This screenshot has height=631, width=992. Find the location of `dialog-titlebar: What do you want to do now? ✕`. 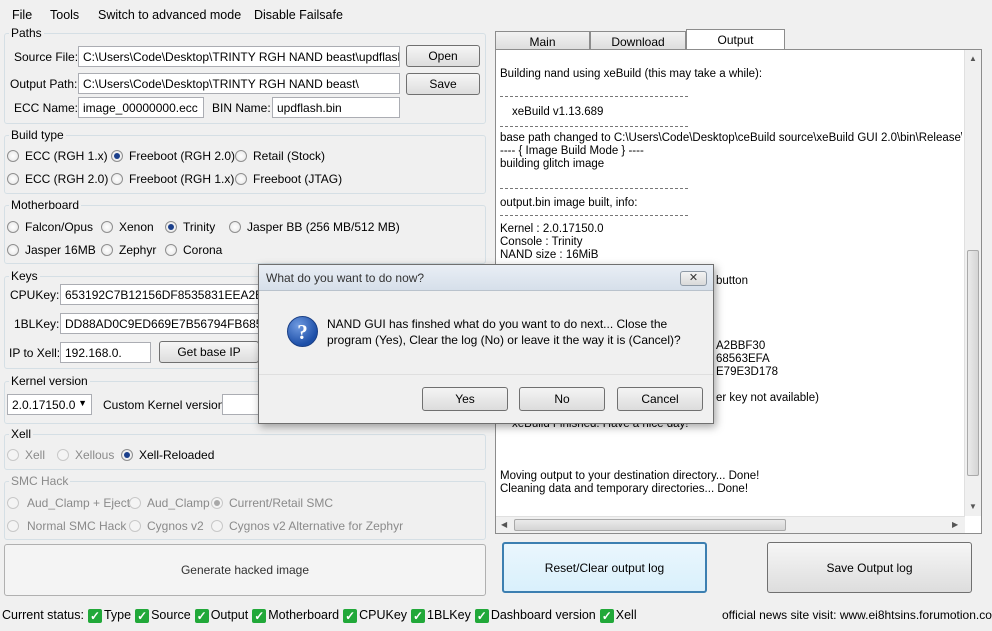

dialog-titlebar: What do you want to do now? ✕ is located at coordinates (486, 278).